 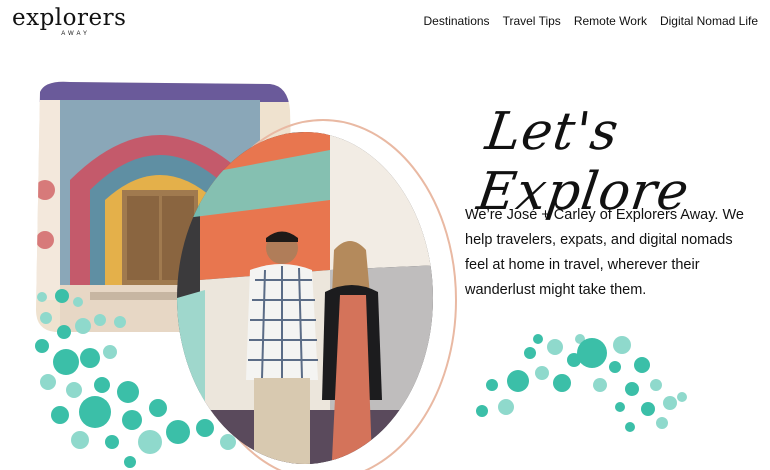 What do you see at coordinates (610, 21) in the screenshot?
I see `nav-item-remote-work: Remote Work` at bounding box center [610, 21].